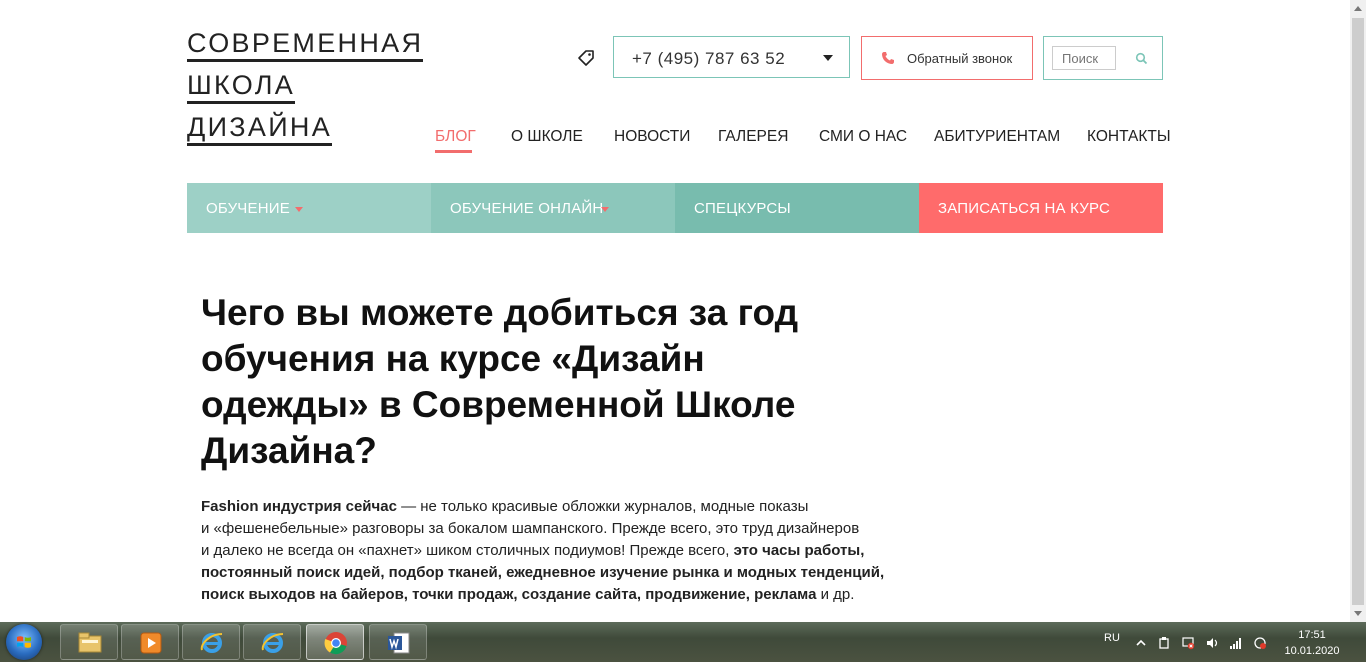  What do you see at coordinates (1312, 643) in the screenshot?
I see `system-clock: 17:51 10.01.2020` at bounding box center [1312, 643].